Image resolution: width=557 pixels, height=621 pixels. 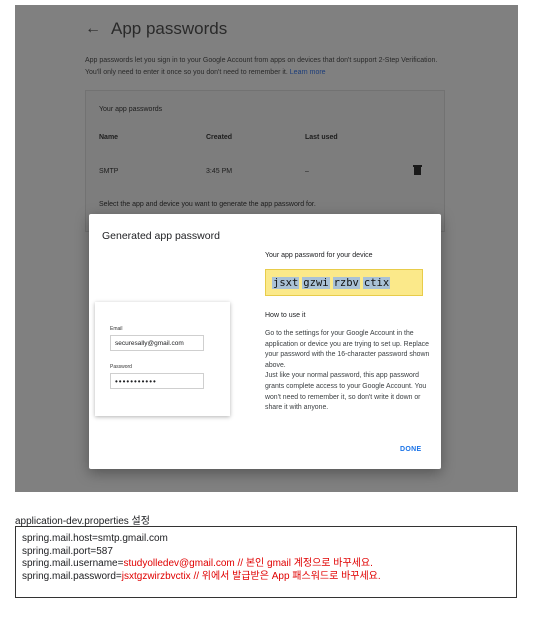 What do you see at coordinates (286, 282) in the screenshot?
I see `password-chunk: jsxt` at bounding box center [286, 282].